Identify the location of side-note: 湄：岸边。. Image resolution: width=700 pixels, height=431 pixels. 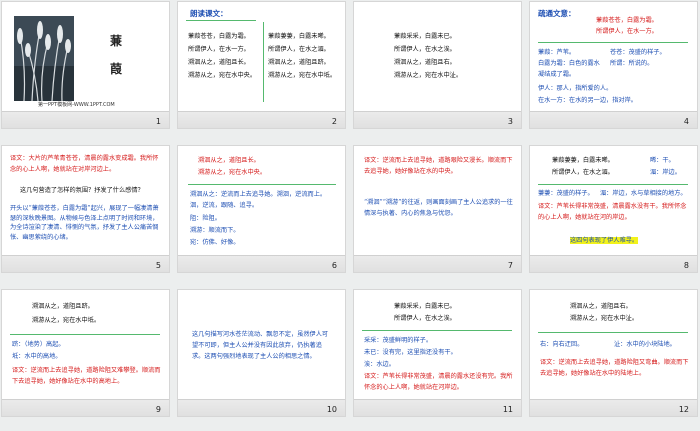
(665, 172).